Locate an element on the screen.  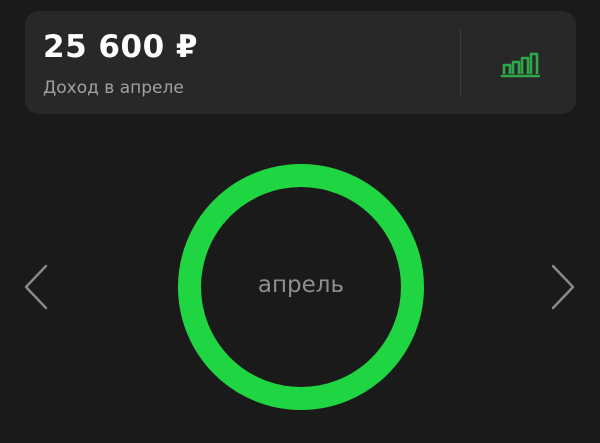
chevron-right-icon is located at coordinates (563, 287).